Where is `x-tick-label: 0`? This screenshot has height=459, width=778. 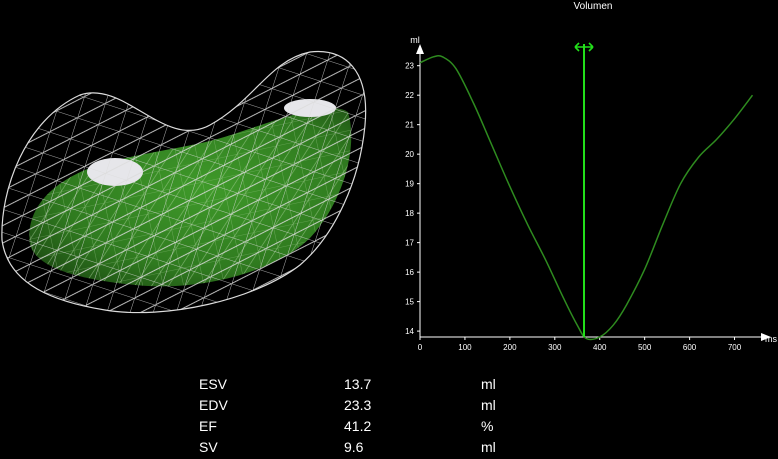 x-tick-label: 0 is located at coordinates (420, 347).